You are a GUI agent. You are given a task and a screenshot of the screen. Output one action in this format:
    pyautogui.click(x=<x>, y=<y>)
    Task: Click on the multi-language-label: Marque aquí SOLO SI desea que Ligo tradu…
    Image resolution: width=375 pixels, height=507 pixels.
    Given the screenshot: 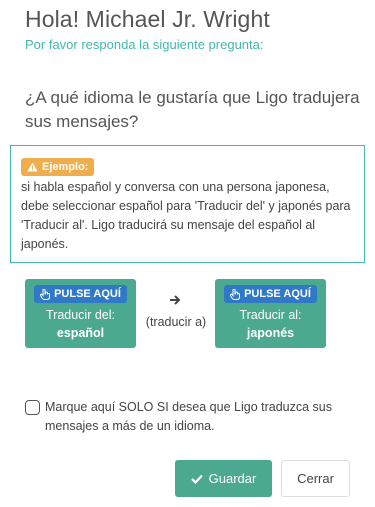 What is the action you would take?
    pyautogui.click(x=202, y=417)
    